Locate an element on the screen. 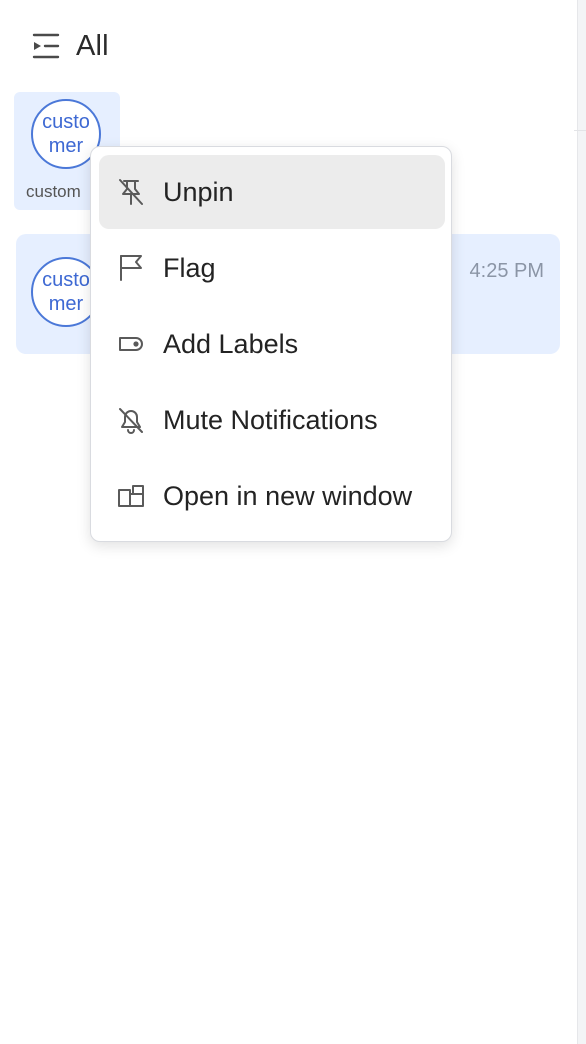  menu-item-add-labels: Add Labels is located at coordinates (272, 344).